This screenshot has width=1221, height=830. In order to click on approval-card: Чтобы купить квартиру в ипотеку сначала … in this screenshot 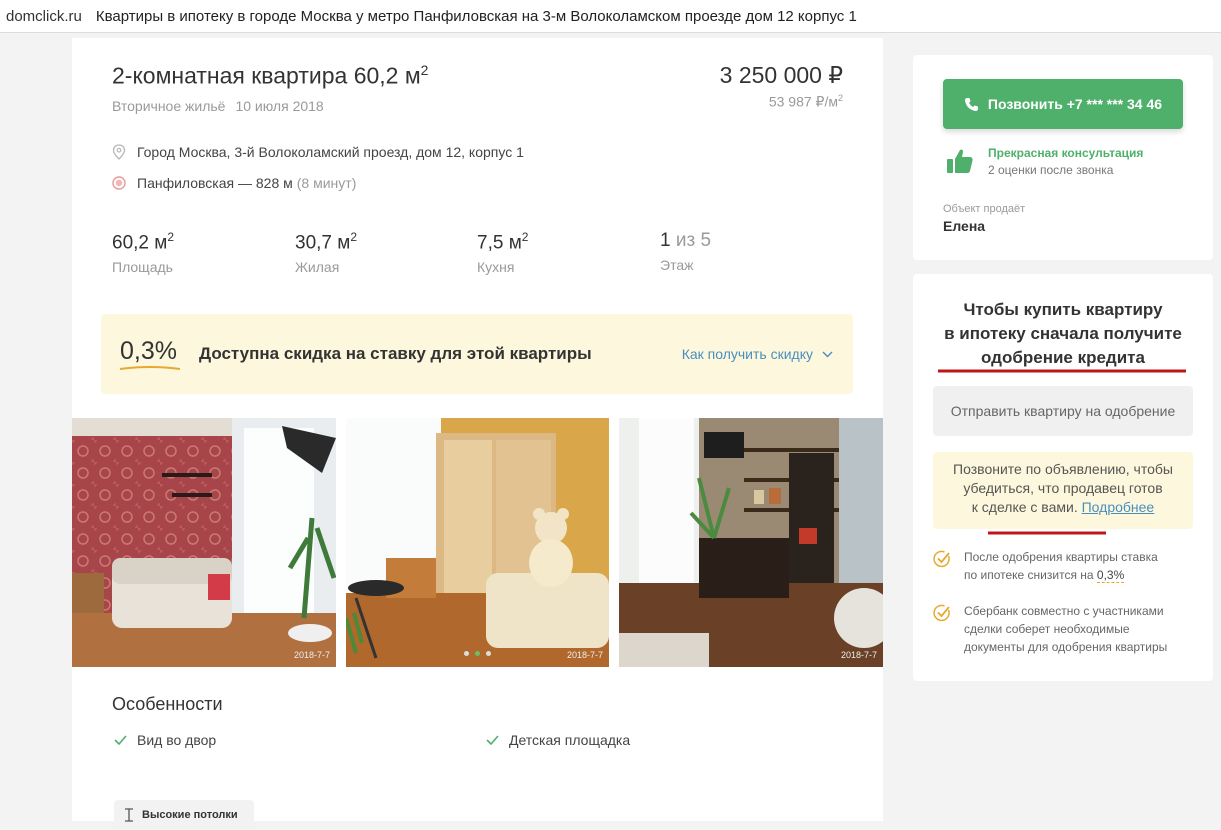, I will do `click(1063, 477)`.